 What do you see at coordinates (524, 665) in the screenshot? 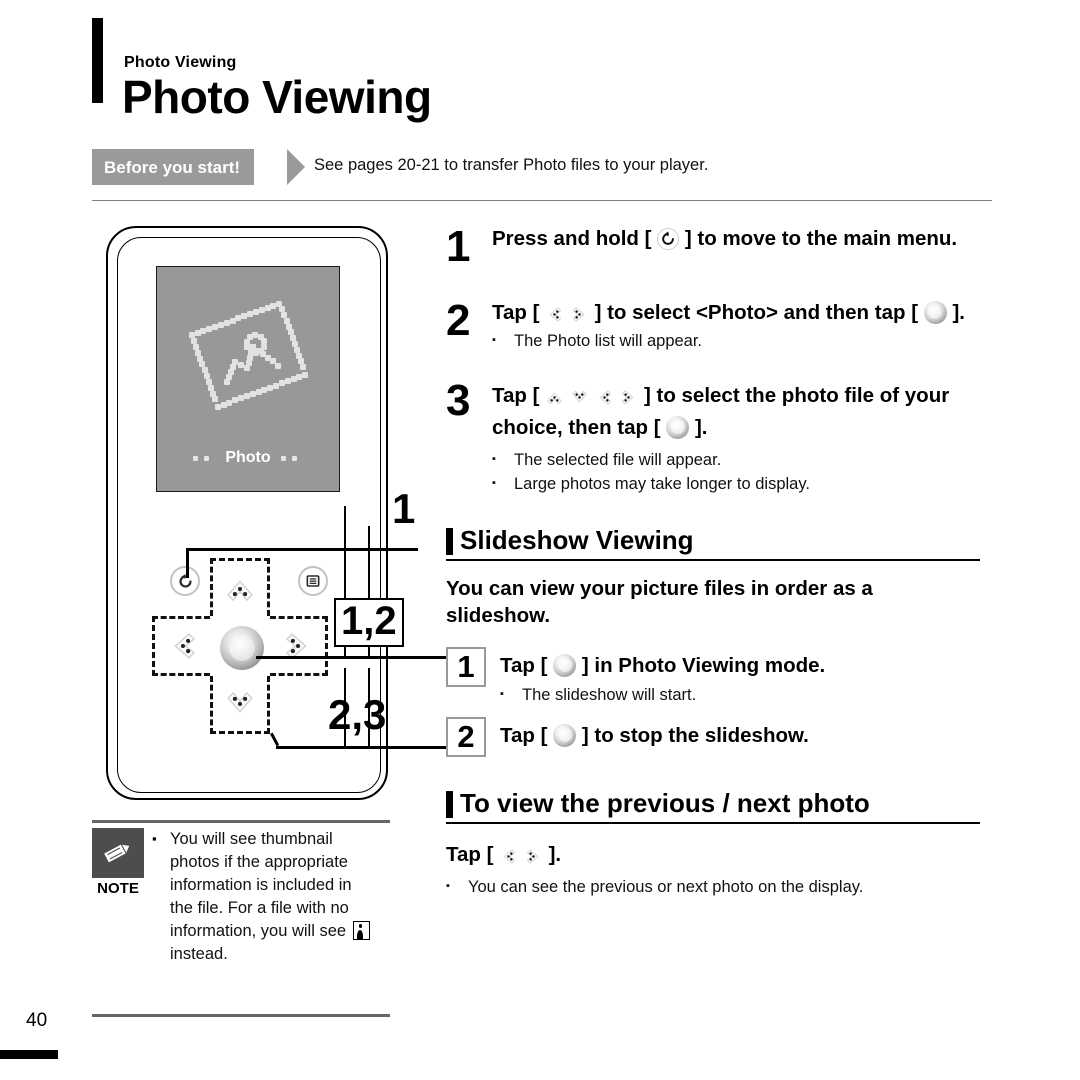
I see `slideshow-step-1-text-a: Tap [` at bounding box center [524, 665].